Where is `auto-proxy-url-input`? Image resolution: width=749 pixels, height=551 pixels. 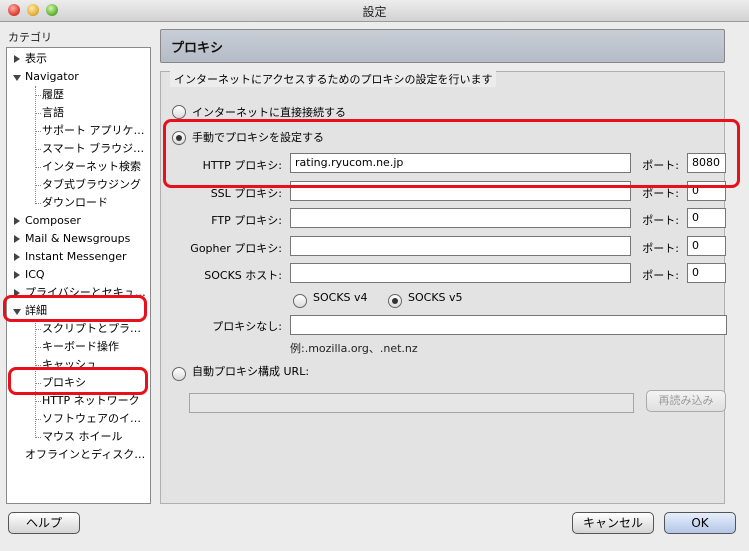
auto-proxy-url-input is located at coordinates (411, 403).